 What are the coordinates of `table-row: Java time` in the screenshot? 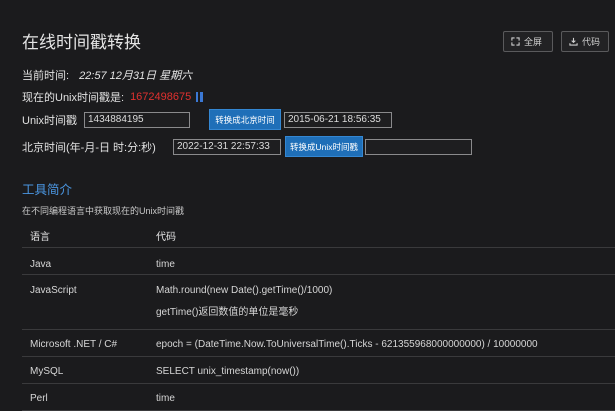 It's located at (318, 260).